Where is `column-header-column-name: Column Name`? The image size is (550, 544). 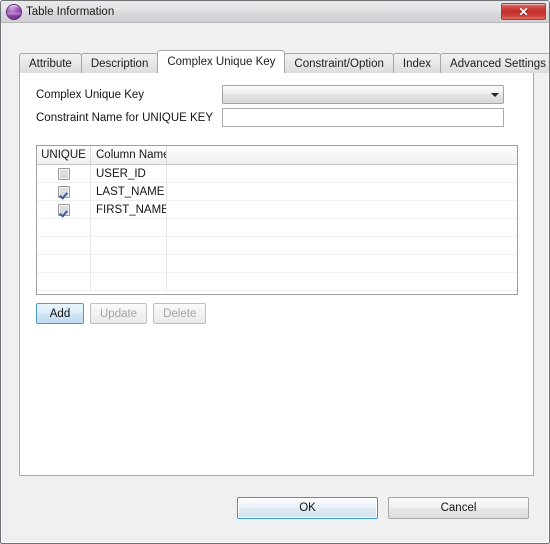 column-header-column-name: Column Name is located at coordinates (129, 155).